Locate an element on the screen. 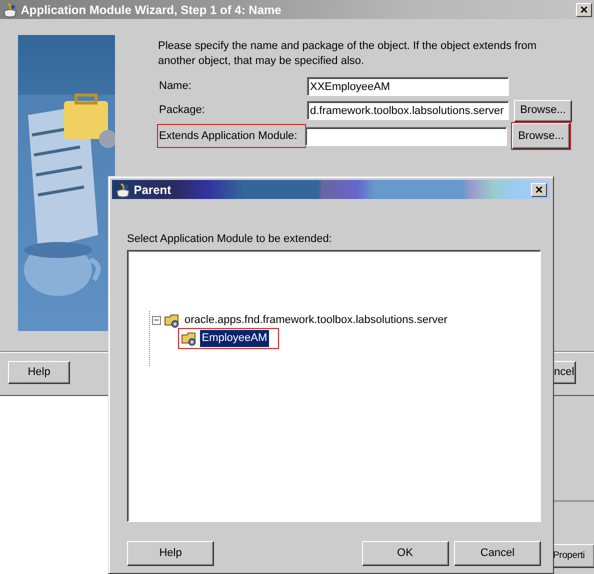  input-field is located at coordinates (406, 136).